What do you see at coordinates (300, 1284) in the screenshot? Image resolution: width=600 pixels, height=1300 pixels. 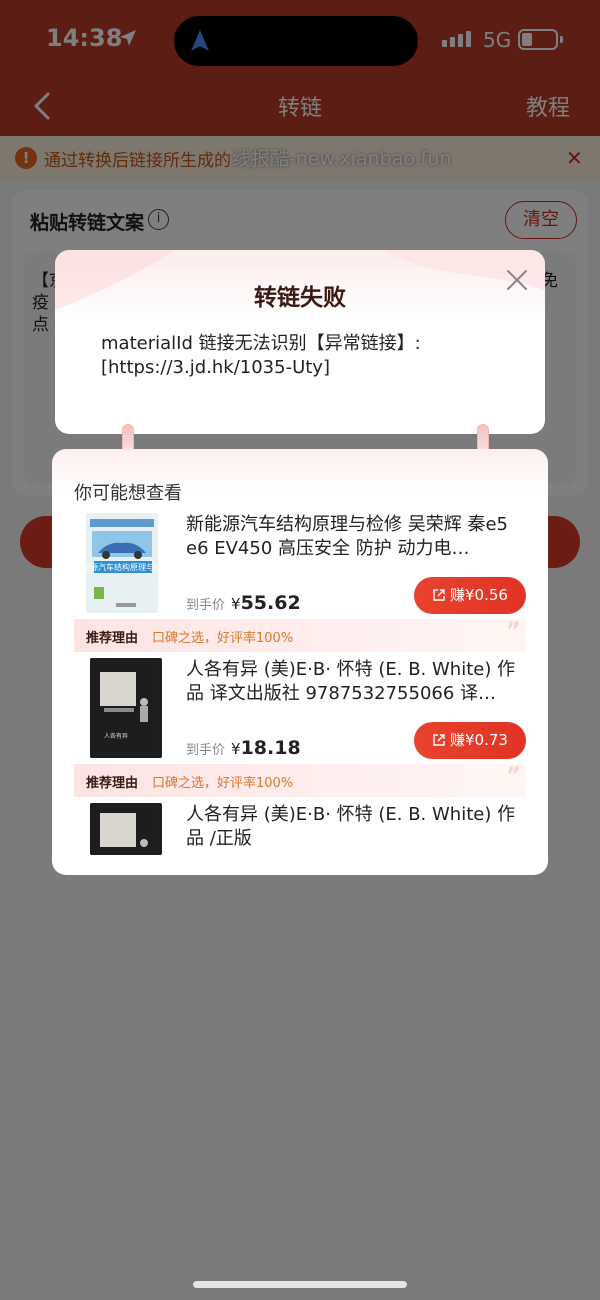 I see `home-indicator` at bounding box center [300, 1284].